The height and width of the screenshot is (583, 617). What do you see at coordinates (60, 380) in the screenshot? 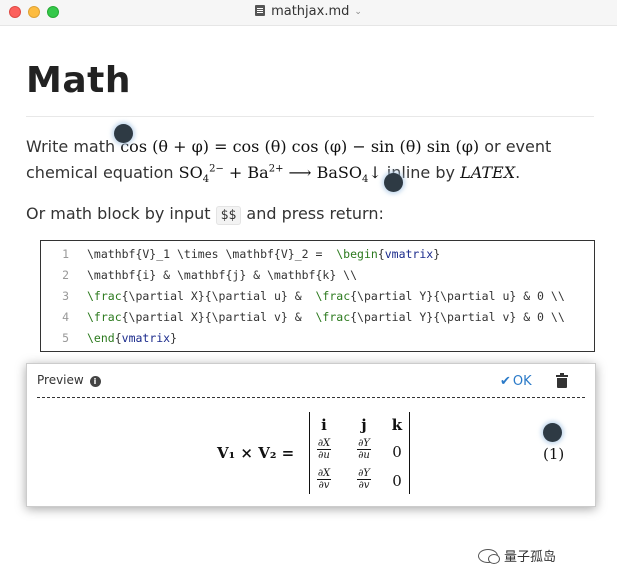
I see `preview-label-text: Preview` at bounding box center [60, 380].